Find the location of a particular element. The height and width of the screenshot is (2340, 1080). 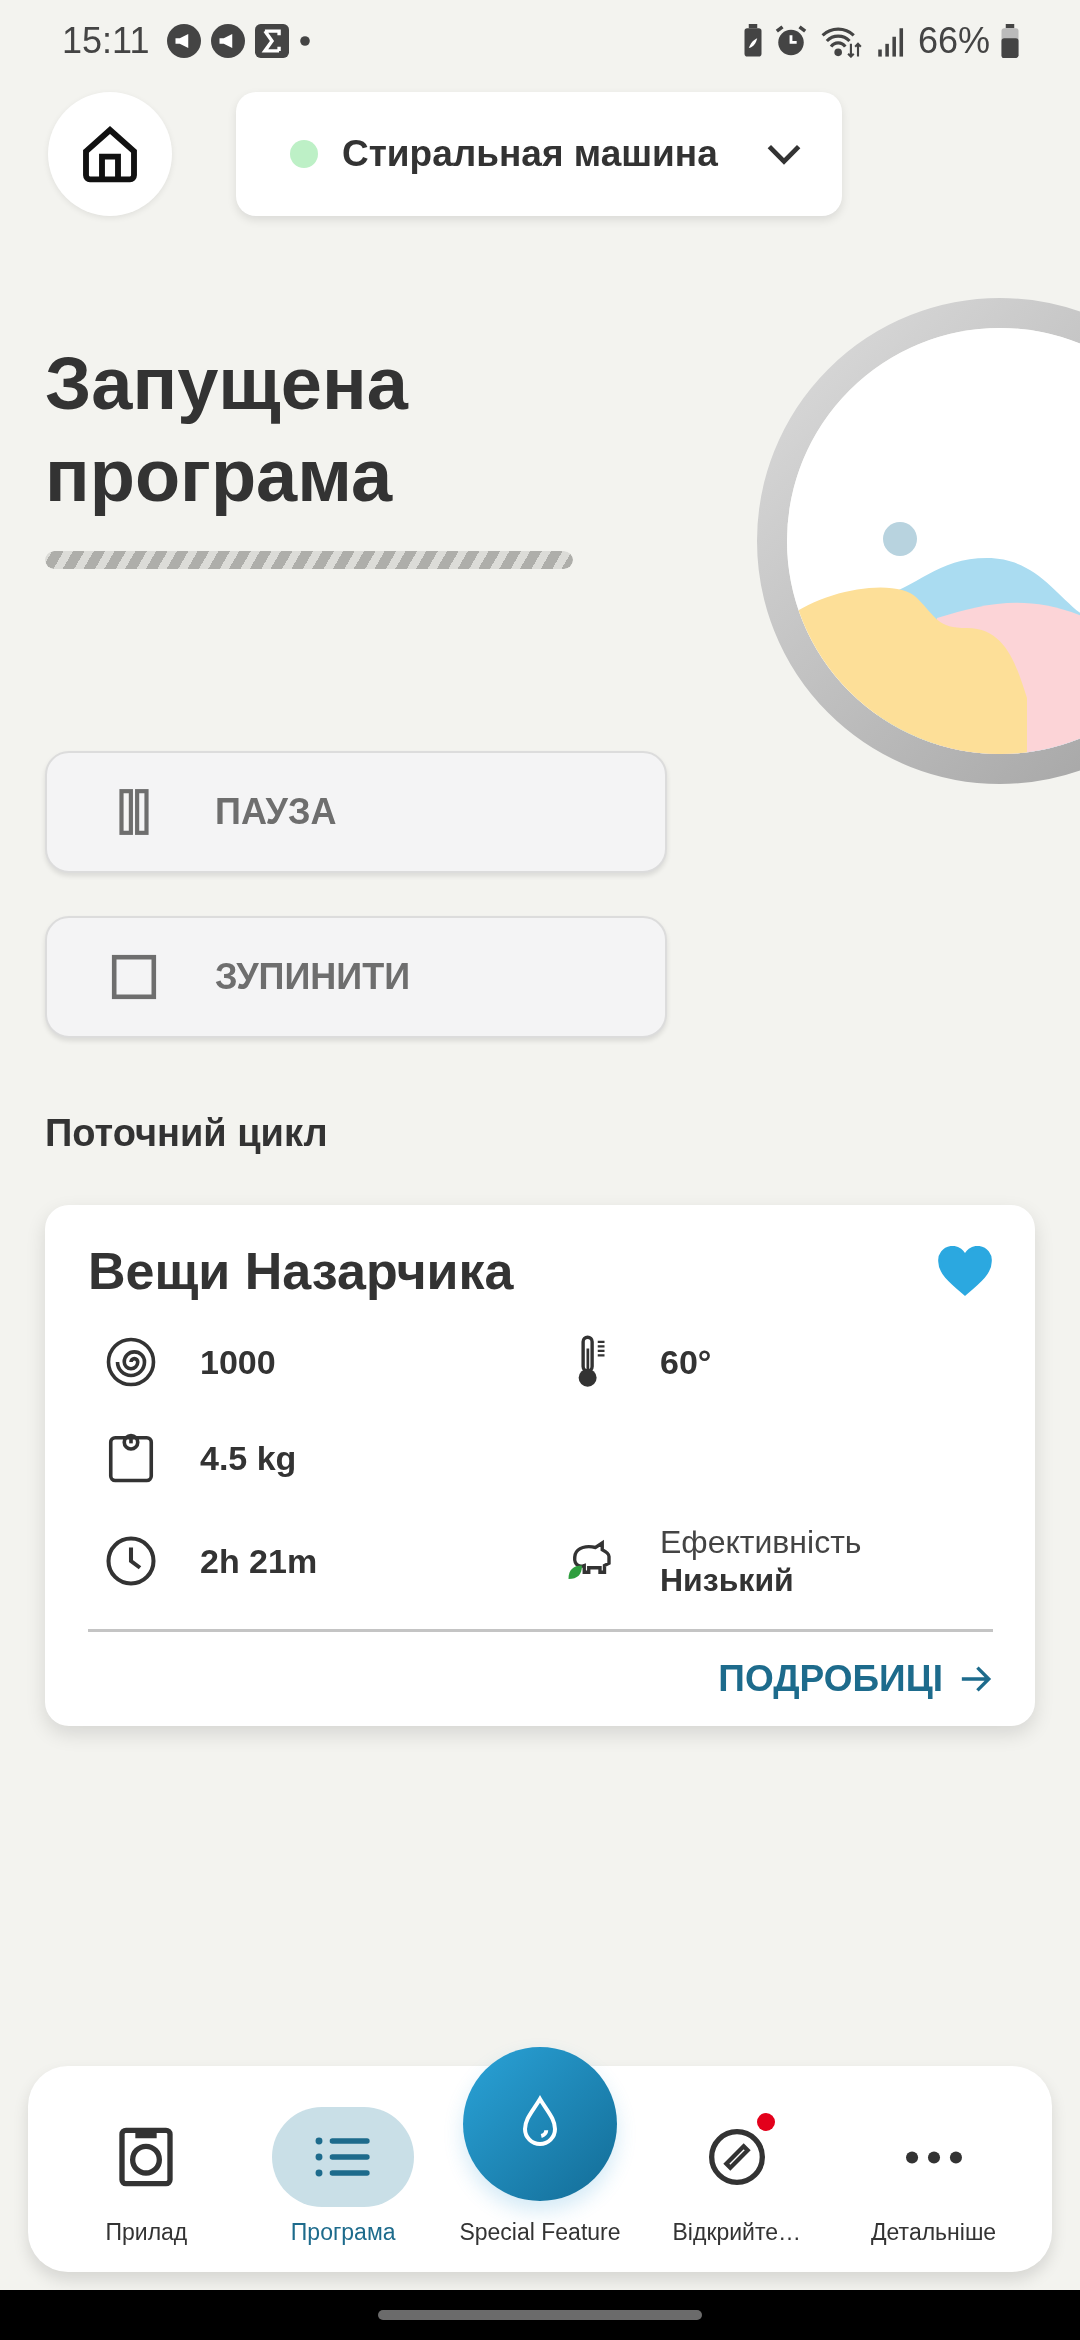

nav-tab: Детальніше is located at coordinates (933, 2176).